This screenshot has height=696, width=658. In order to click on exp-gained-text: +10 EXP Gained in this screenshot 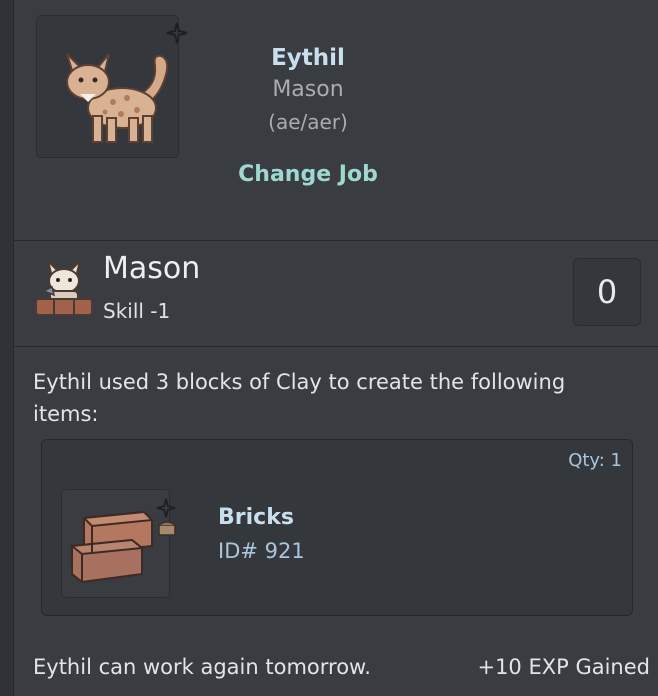, I will do `click(563, 667)`.